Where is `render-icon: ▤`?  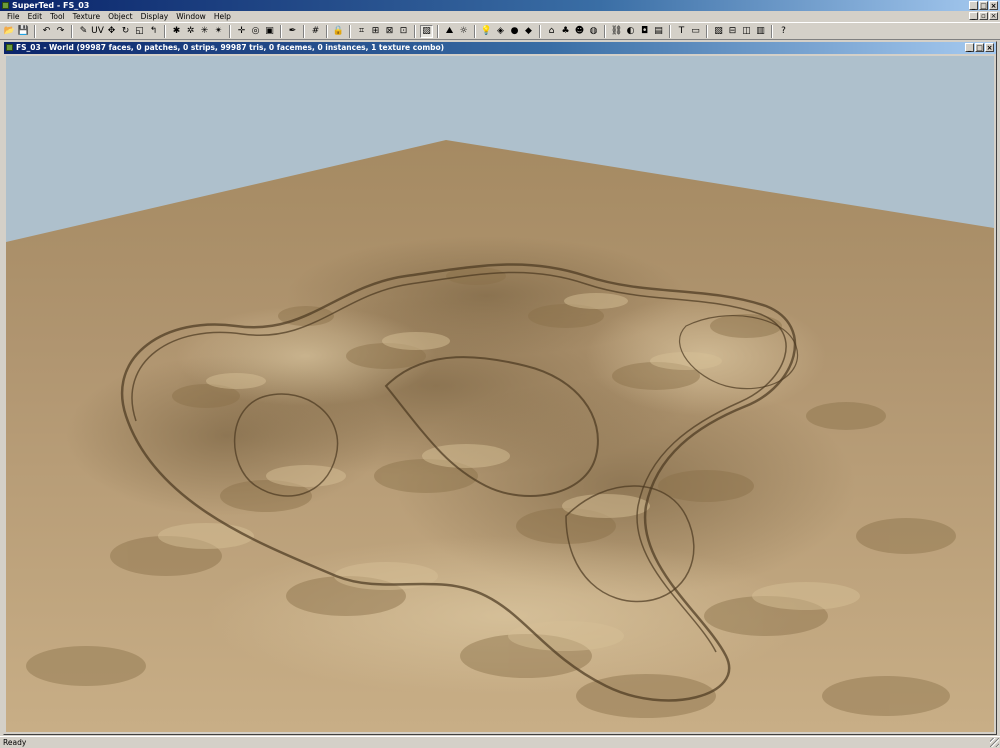
render-icon: ▤ is located at coordinates (658, 31).